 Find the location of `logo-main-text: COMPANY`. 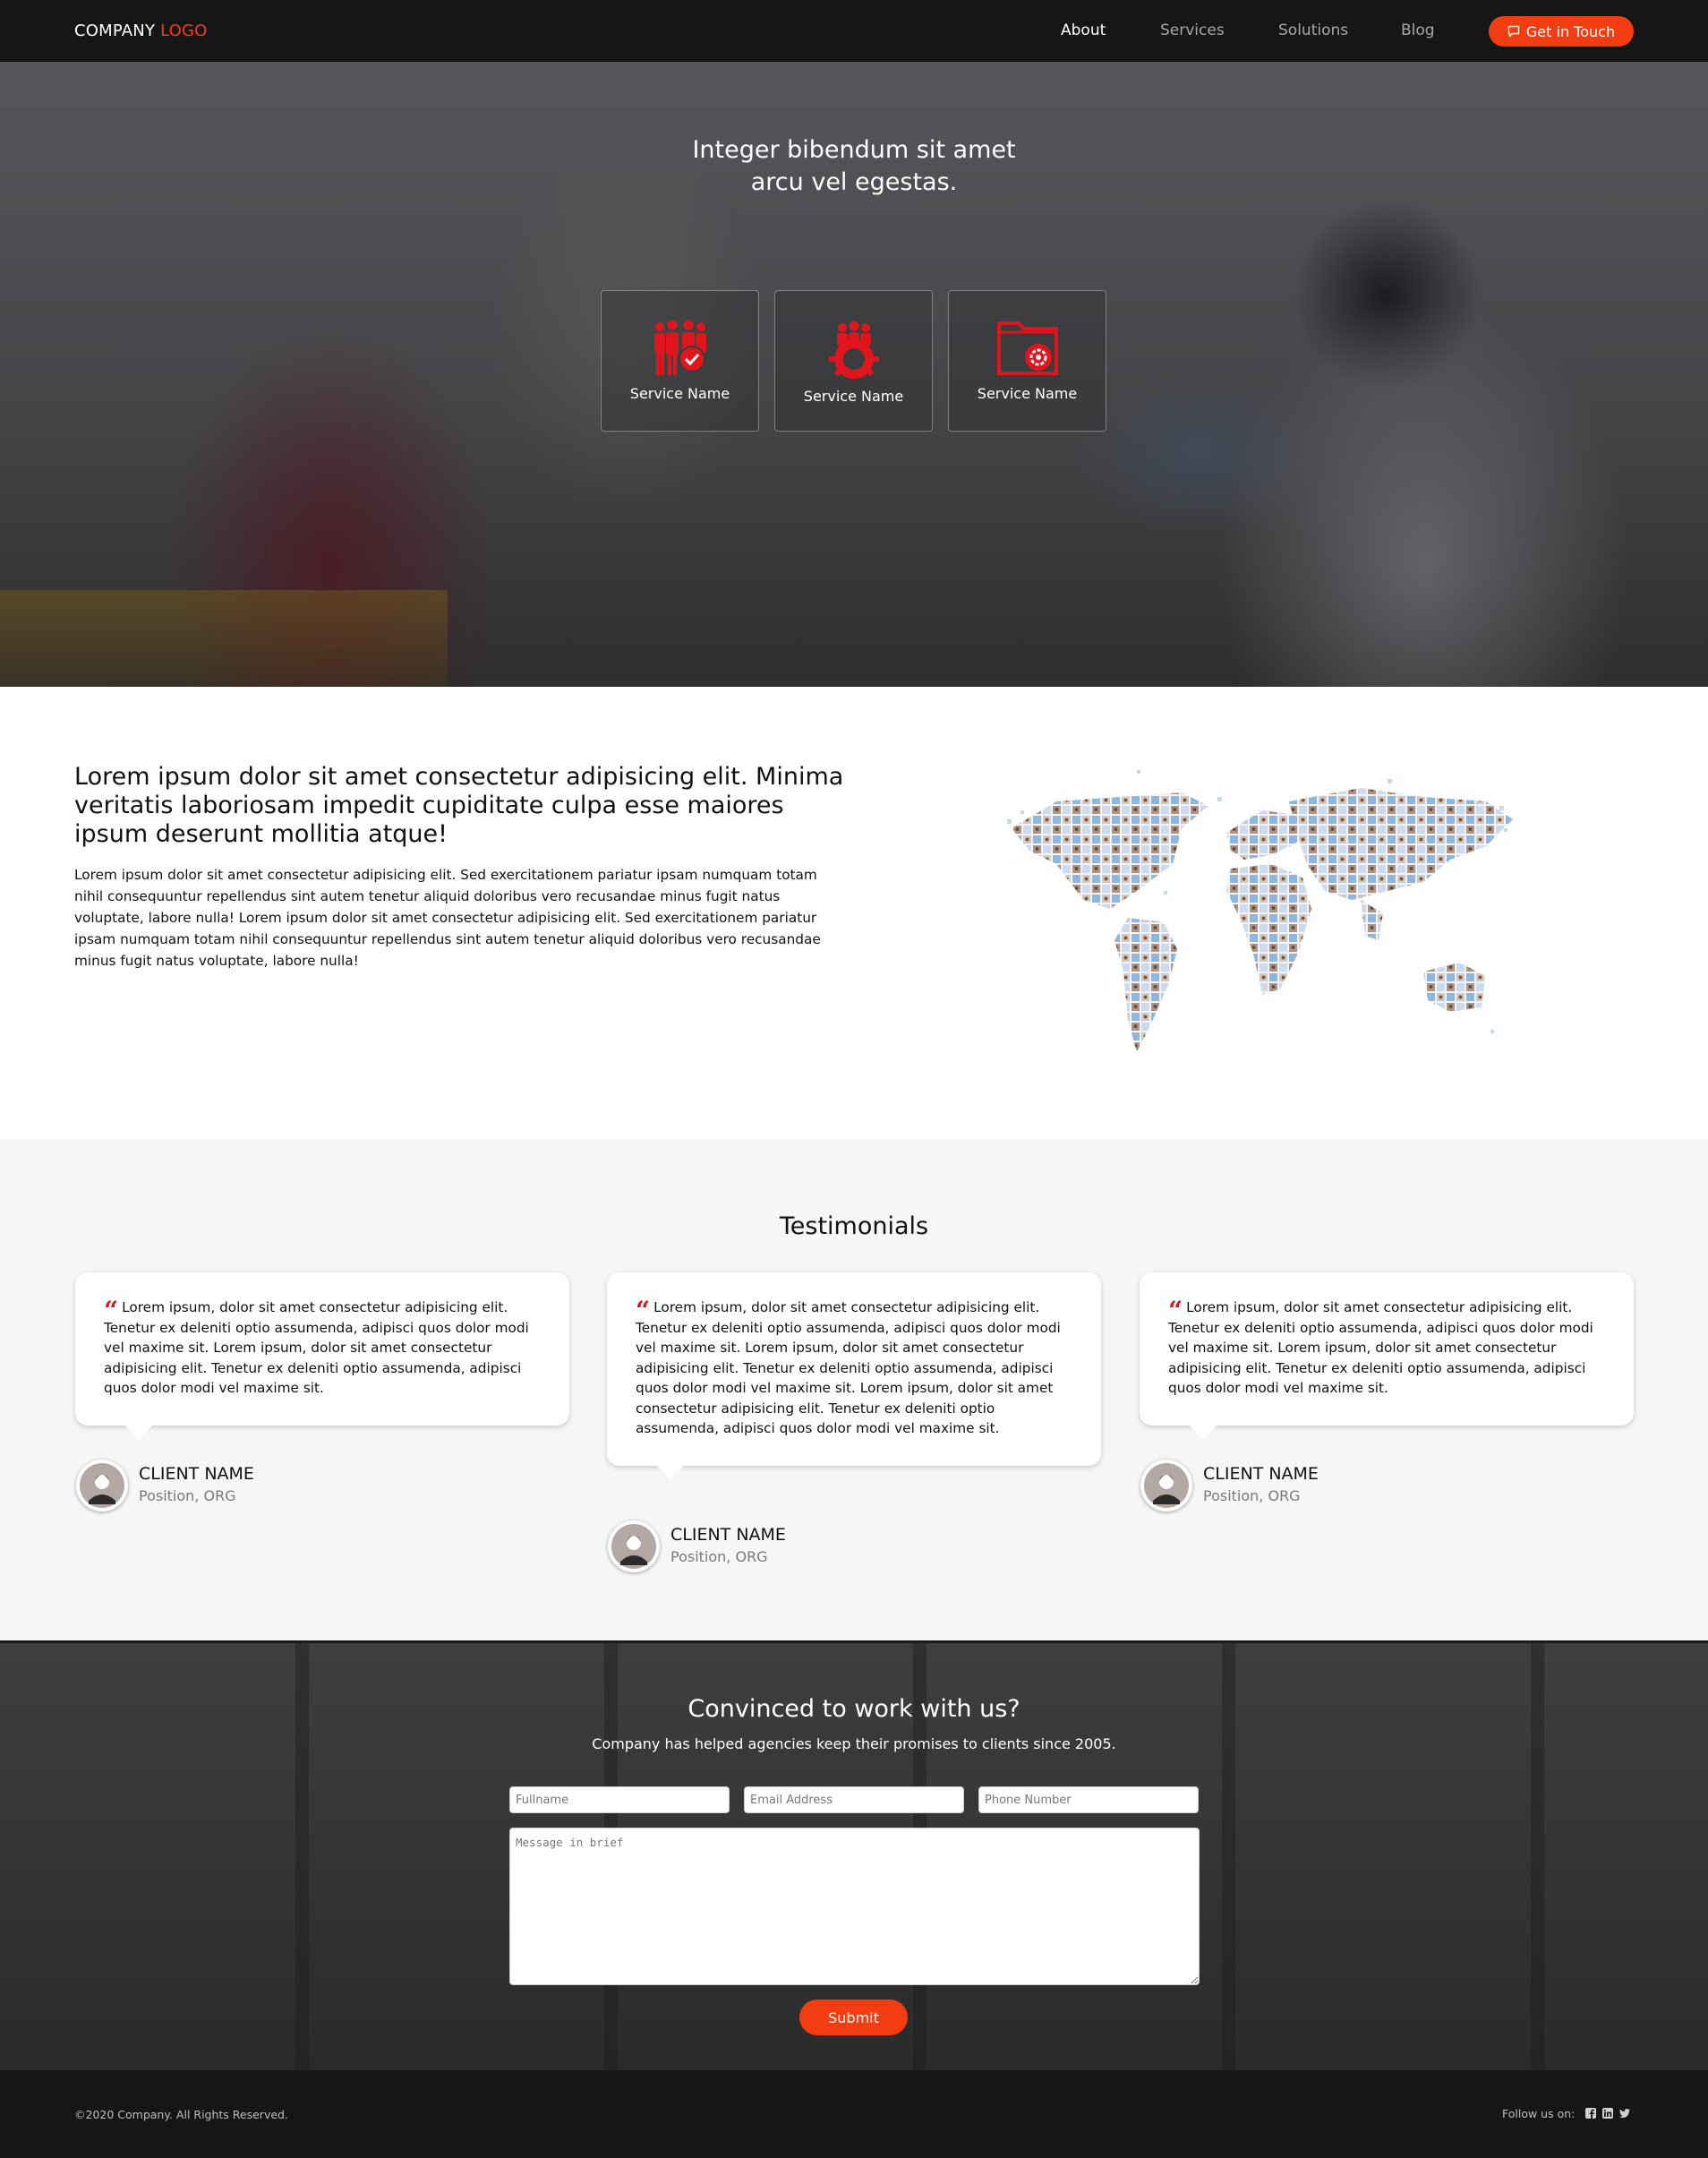

logo-main-text: COMPANY is located at coordinates (115, 30).